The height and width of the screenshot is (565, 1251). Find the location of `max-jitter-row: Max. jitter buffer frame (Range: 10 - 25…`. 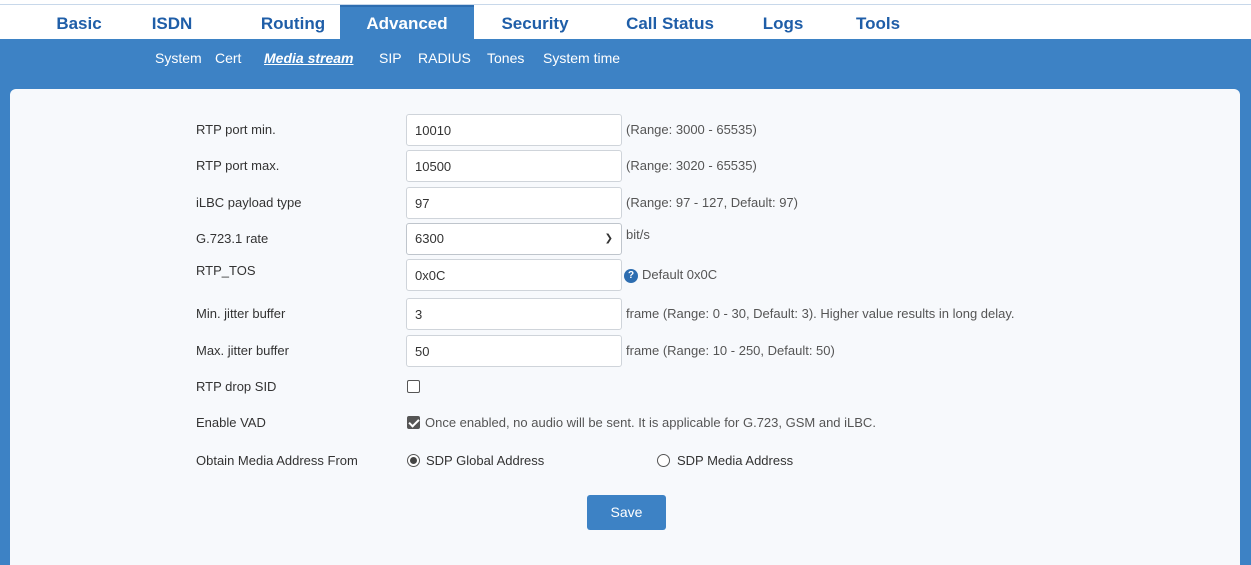

max-jitter-row: Max. jitter buffer frame (Range: 10 - 25… is located at coordinates (625, 351).